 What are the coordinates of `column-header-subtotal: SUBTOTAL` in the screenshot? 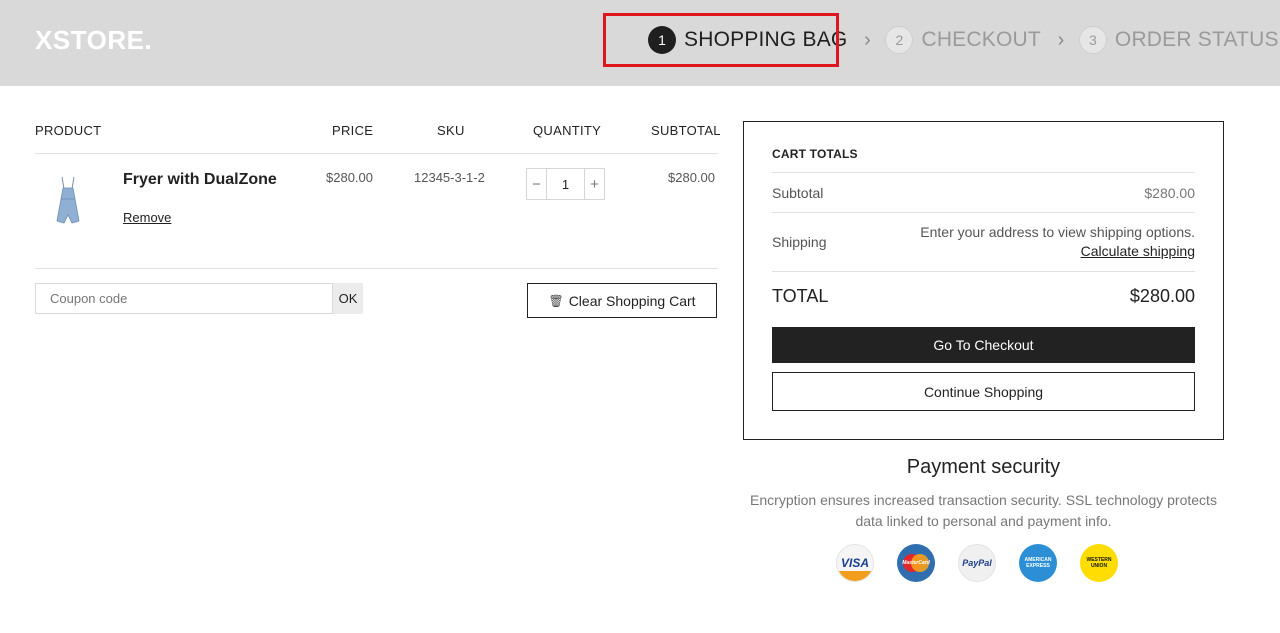 It's located at (686, 130).